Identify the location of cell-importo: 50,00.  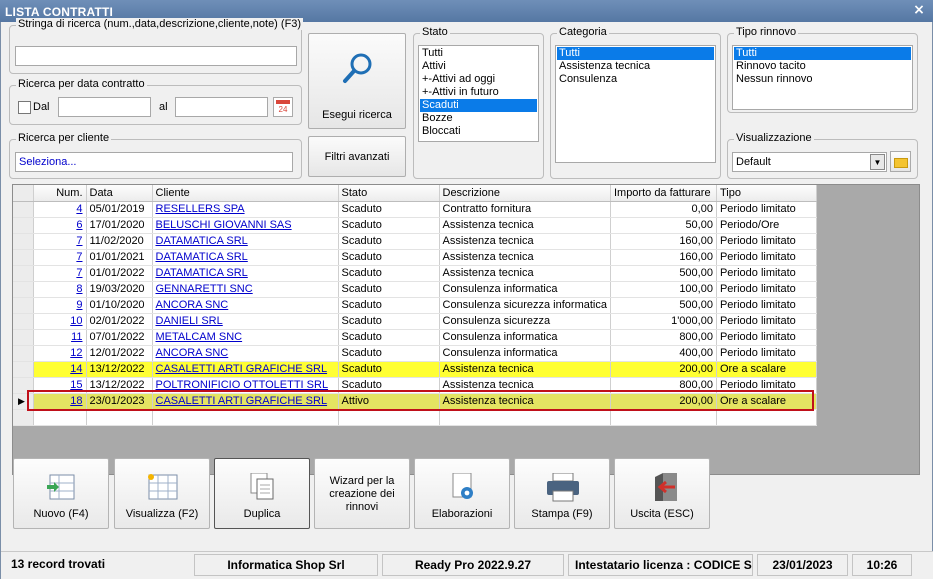
(663, 225).